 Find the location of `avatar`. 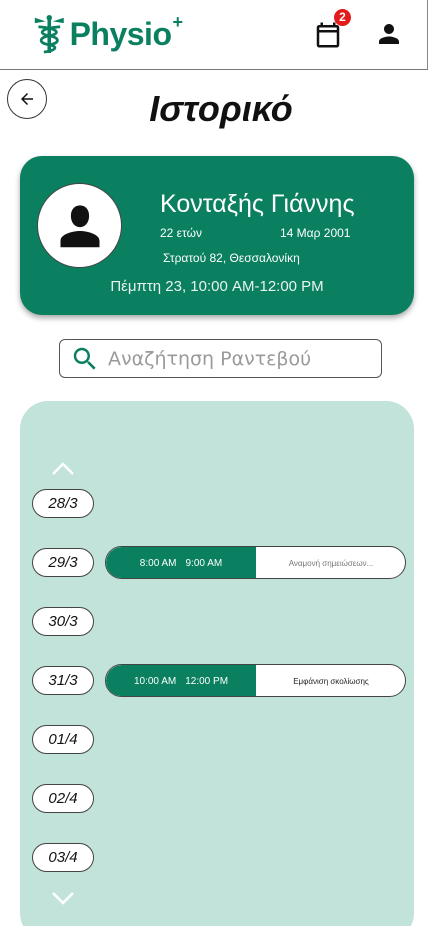

avatar is located at coordinates (79, 225).